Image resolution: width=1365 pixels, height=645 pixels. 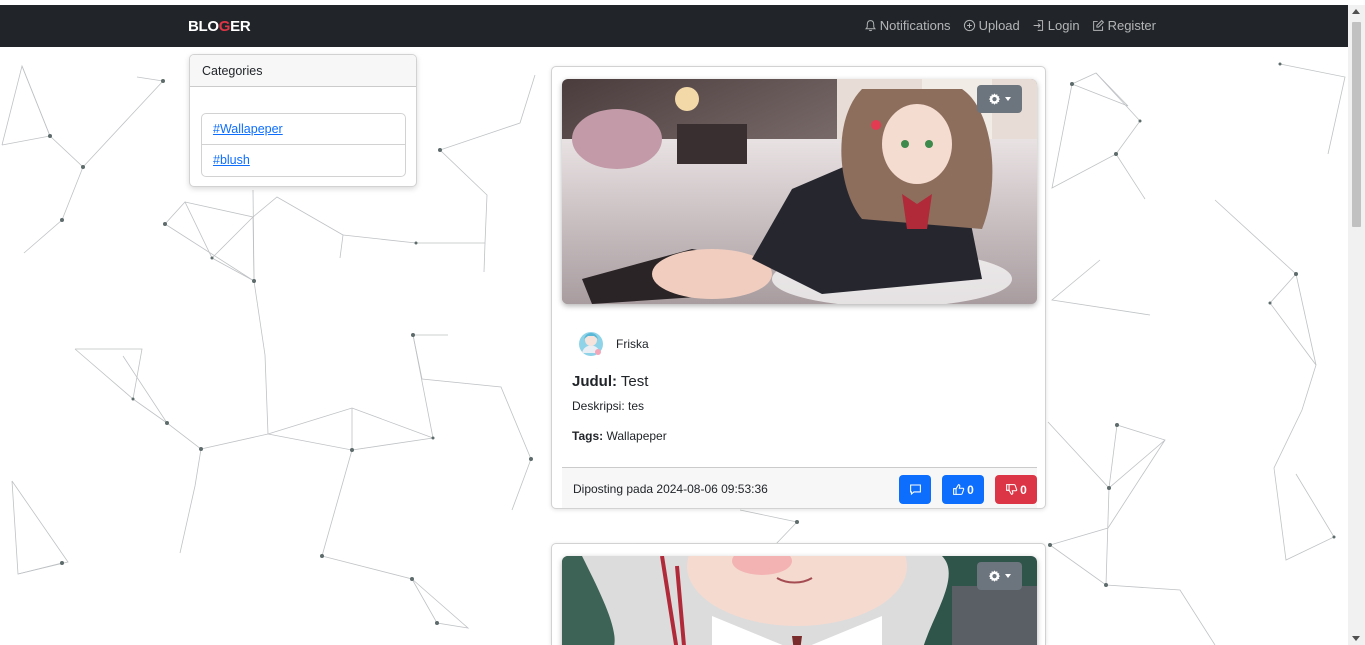 I want to click on categories-card: Categories #Wallapeper #blush, so click(x=303, y=120).